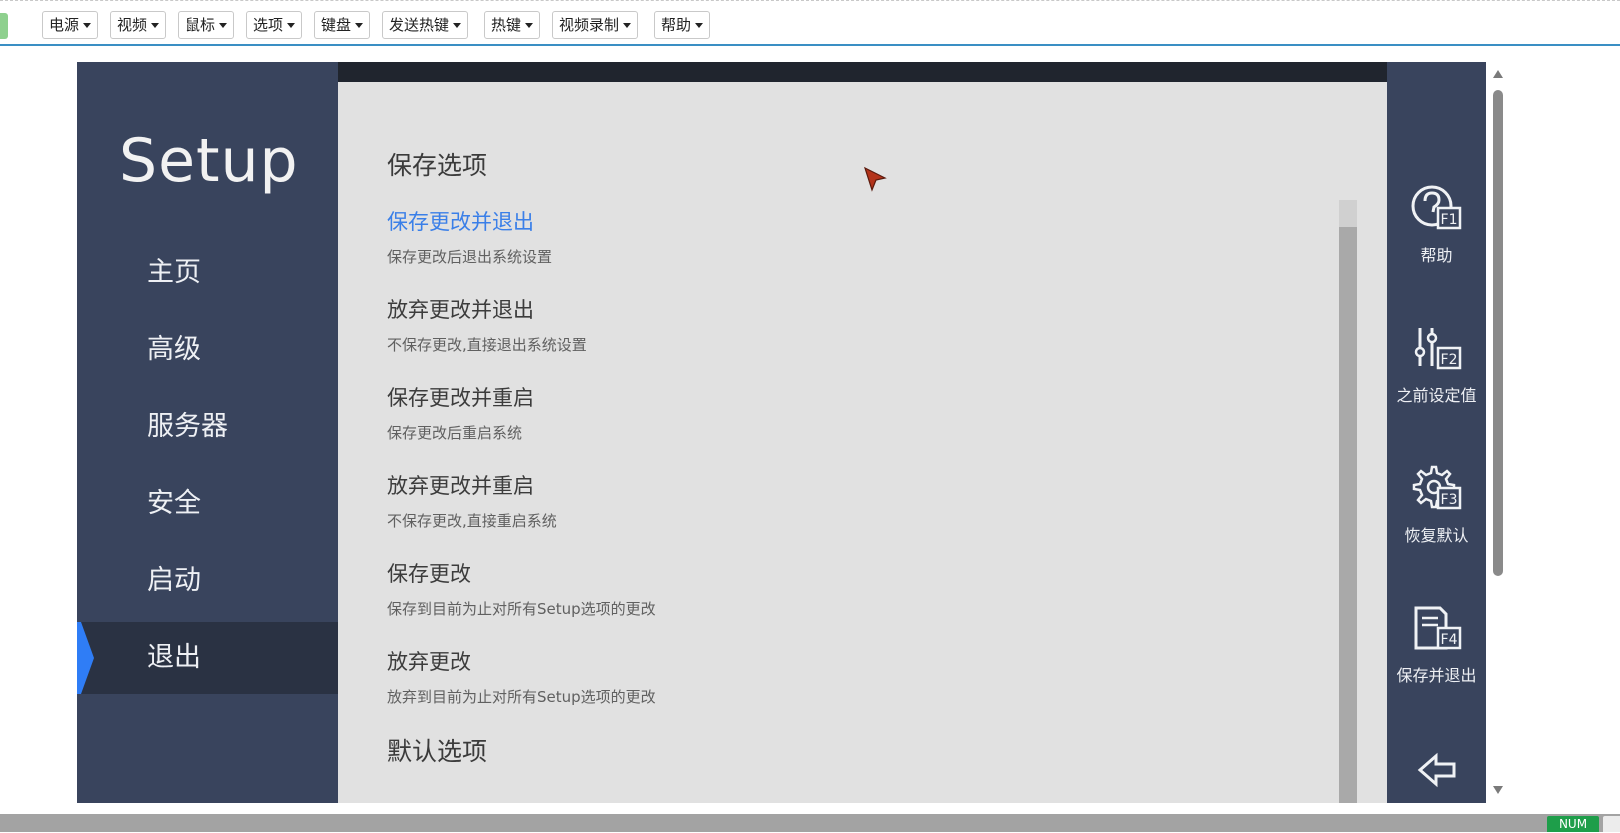 Image resolution: width=1620 pixels, height=833 pixels. I want to click on option-save-reset: 保存更改并重启, so click(460, 397).